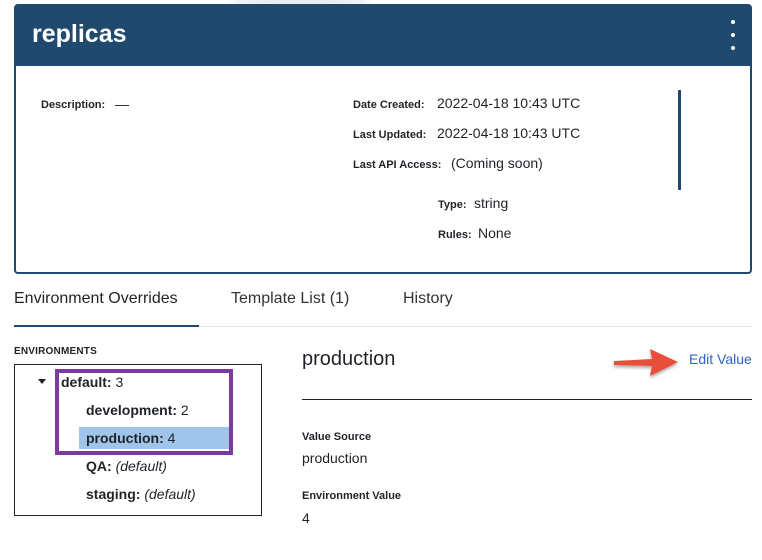 This screenshot has height=560, width=762. What do you see at coordinates (86, 382) in the screenshot?
I see `tree-item-name: default:` at bounding box center [86, 382].